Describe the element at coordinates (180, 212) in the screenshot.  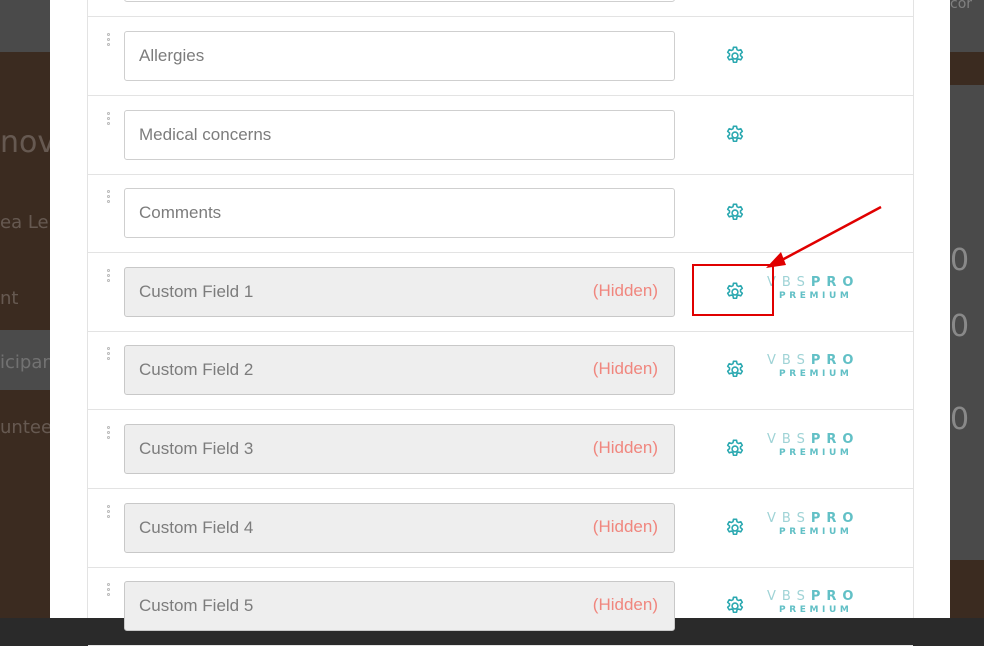
I see `field-label: Comments` at that location.